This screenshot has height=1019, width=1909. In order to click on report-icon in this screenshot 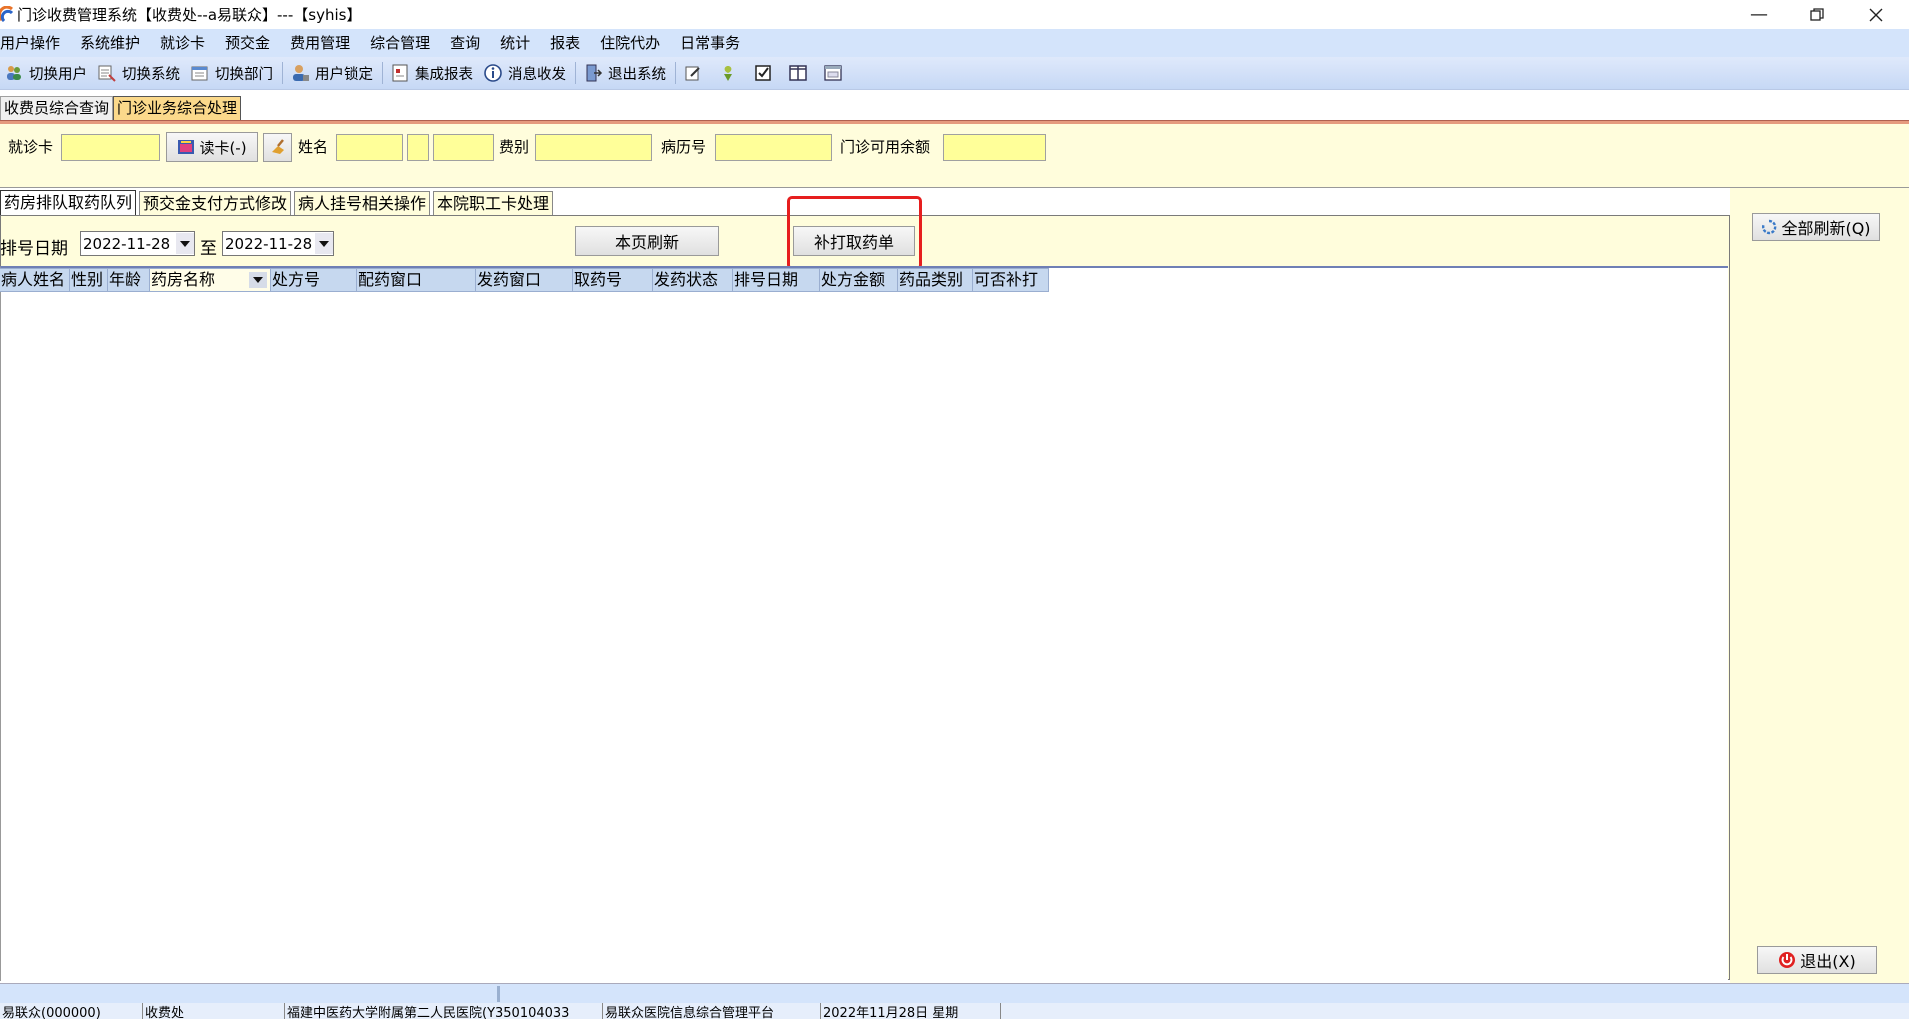, I will do `click(400, 73)`.